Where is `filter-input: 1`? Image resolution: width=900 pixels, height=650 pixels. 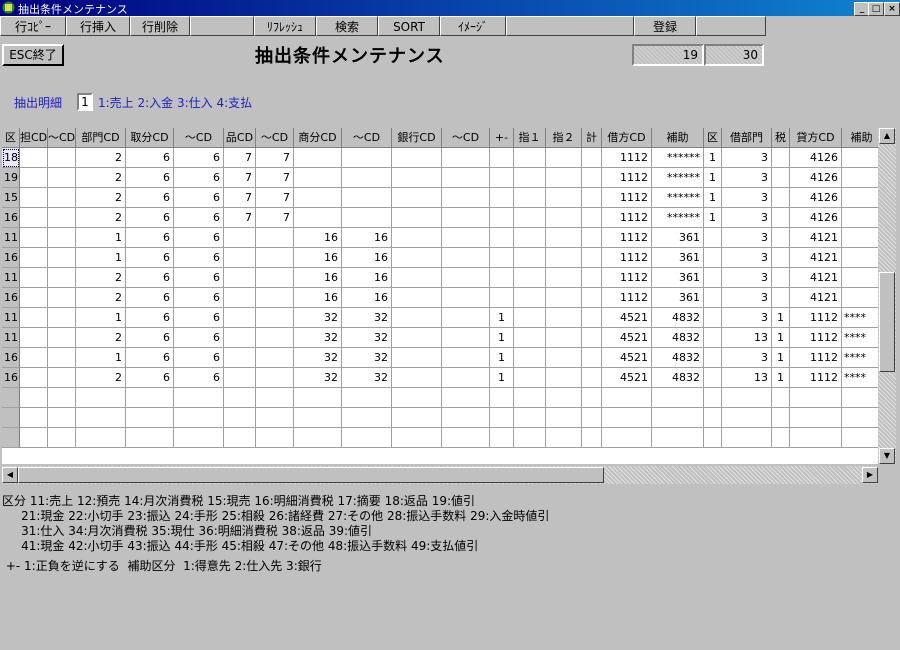 filter-input: 1 is located at coordinates (85, 102).